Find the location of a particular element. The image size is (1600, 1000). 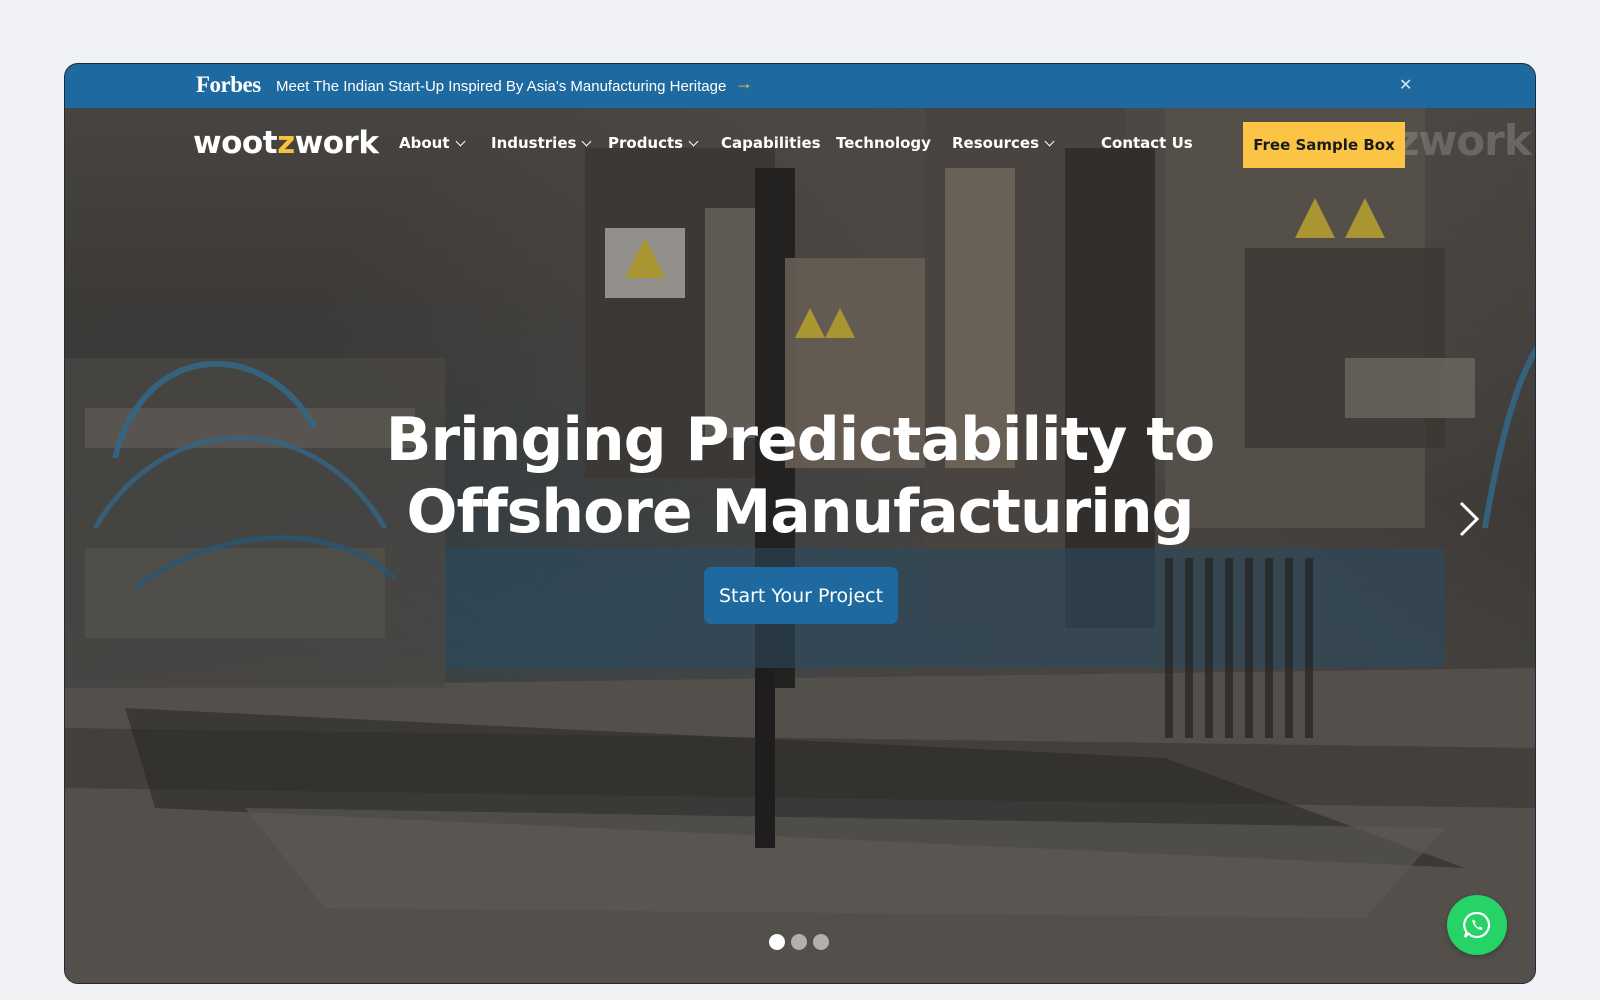

forbes-logo: Forbes is located at coordinates (228, 84).